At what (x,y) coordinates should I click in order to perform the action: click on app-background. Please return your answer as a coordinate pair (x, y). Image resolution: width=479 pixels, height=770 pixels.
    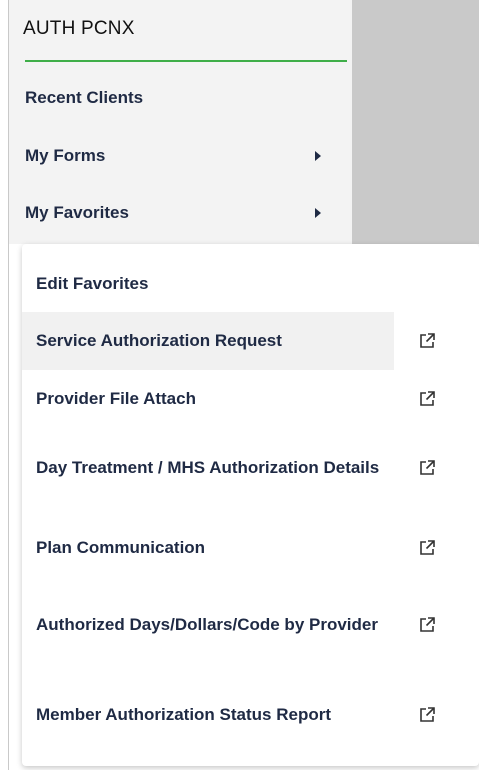
    Looking at the image, I should click on (415, 122).